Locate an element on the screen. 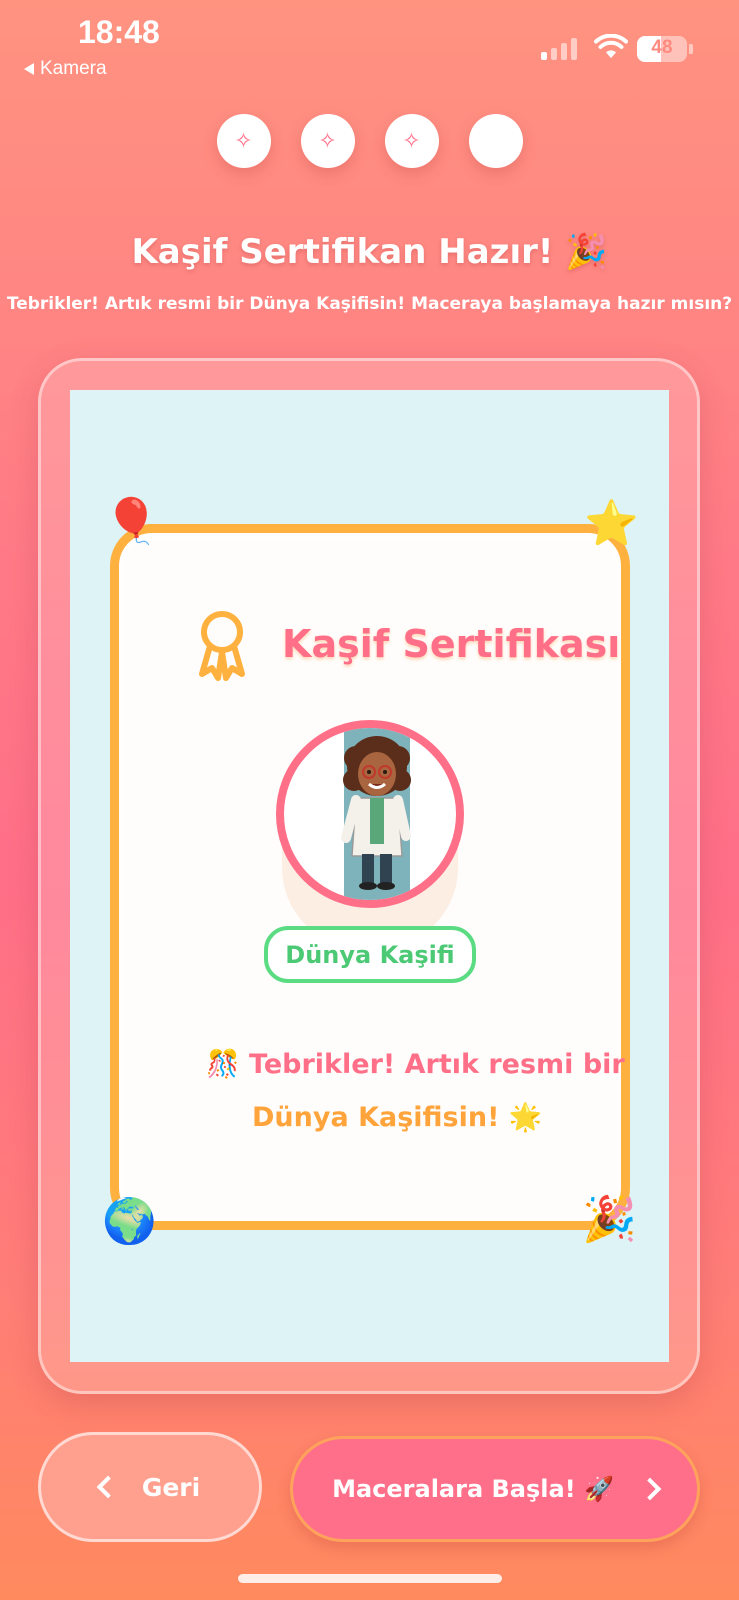  battery-tip is located at coordinates (691, 49).